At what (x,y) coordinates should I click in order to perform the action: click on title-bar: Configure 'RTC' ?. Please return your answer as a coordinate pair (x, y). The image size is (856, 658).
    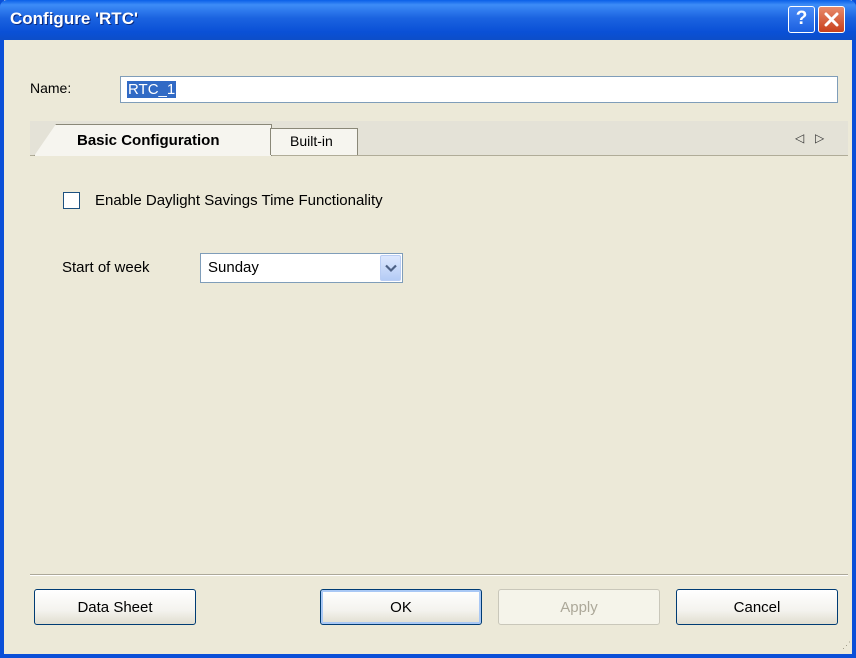
    Looking at the image, I should click on (428, 20).